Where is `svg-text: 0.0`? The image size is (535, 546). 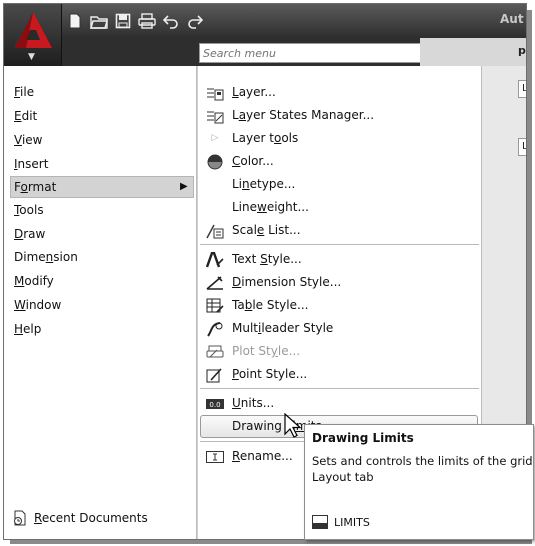
svg-text: 0.0 is located at coordinates (214, 405).